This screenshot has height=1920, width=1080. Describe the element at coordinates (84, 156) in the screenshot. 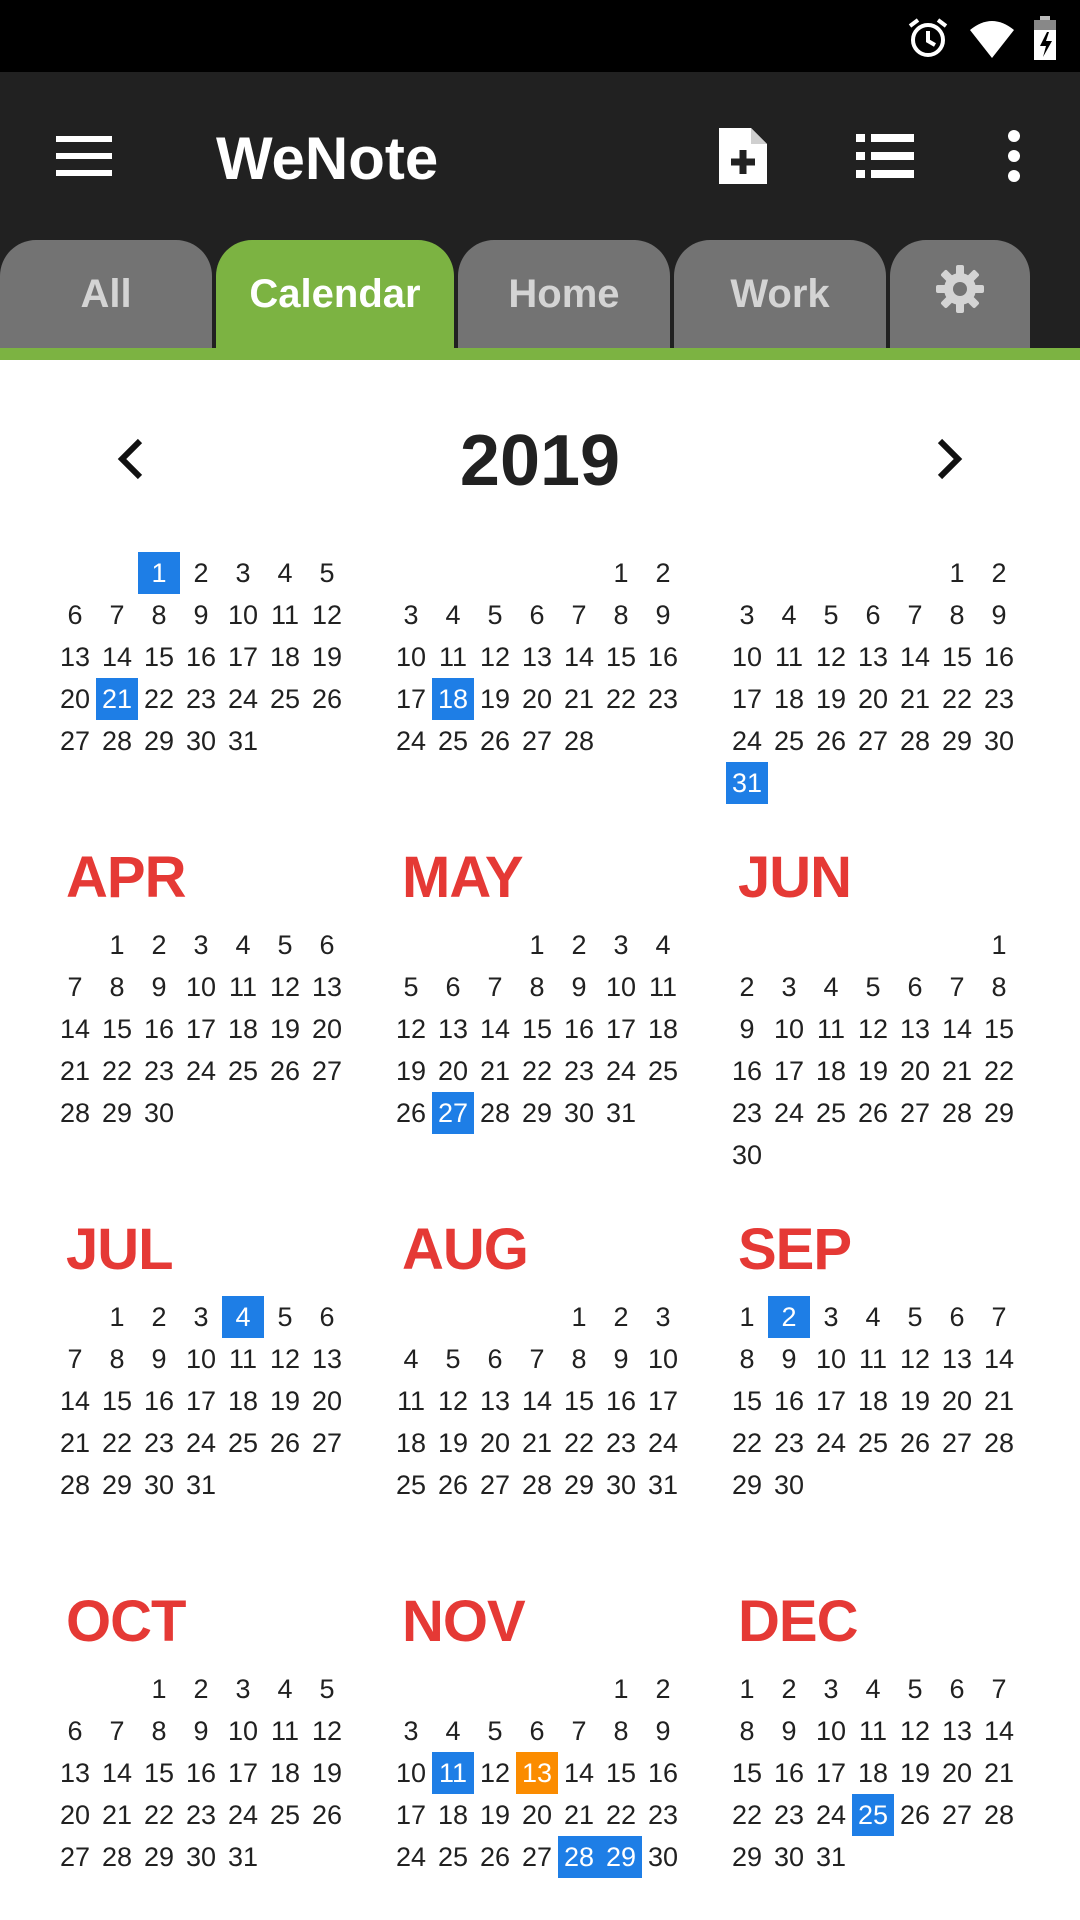

I see `menu-icon` at that location.